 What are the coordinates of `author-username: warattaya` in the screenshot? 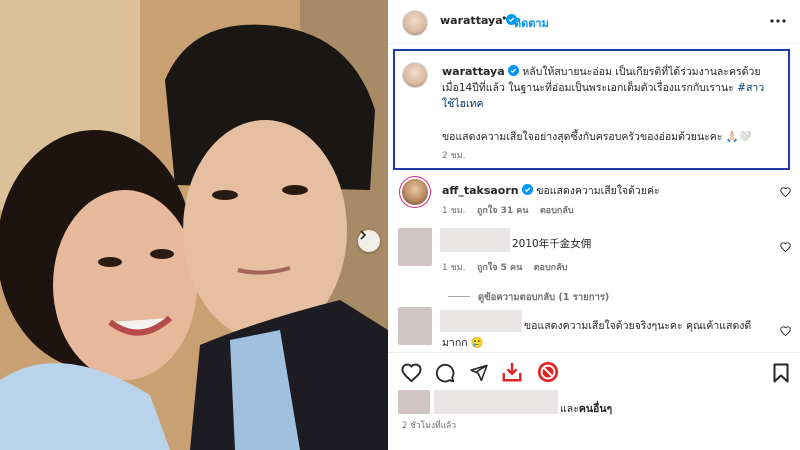 It's located at (471, 20).